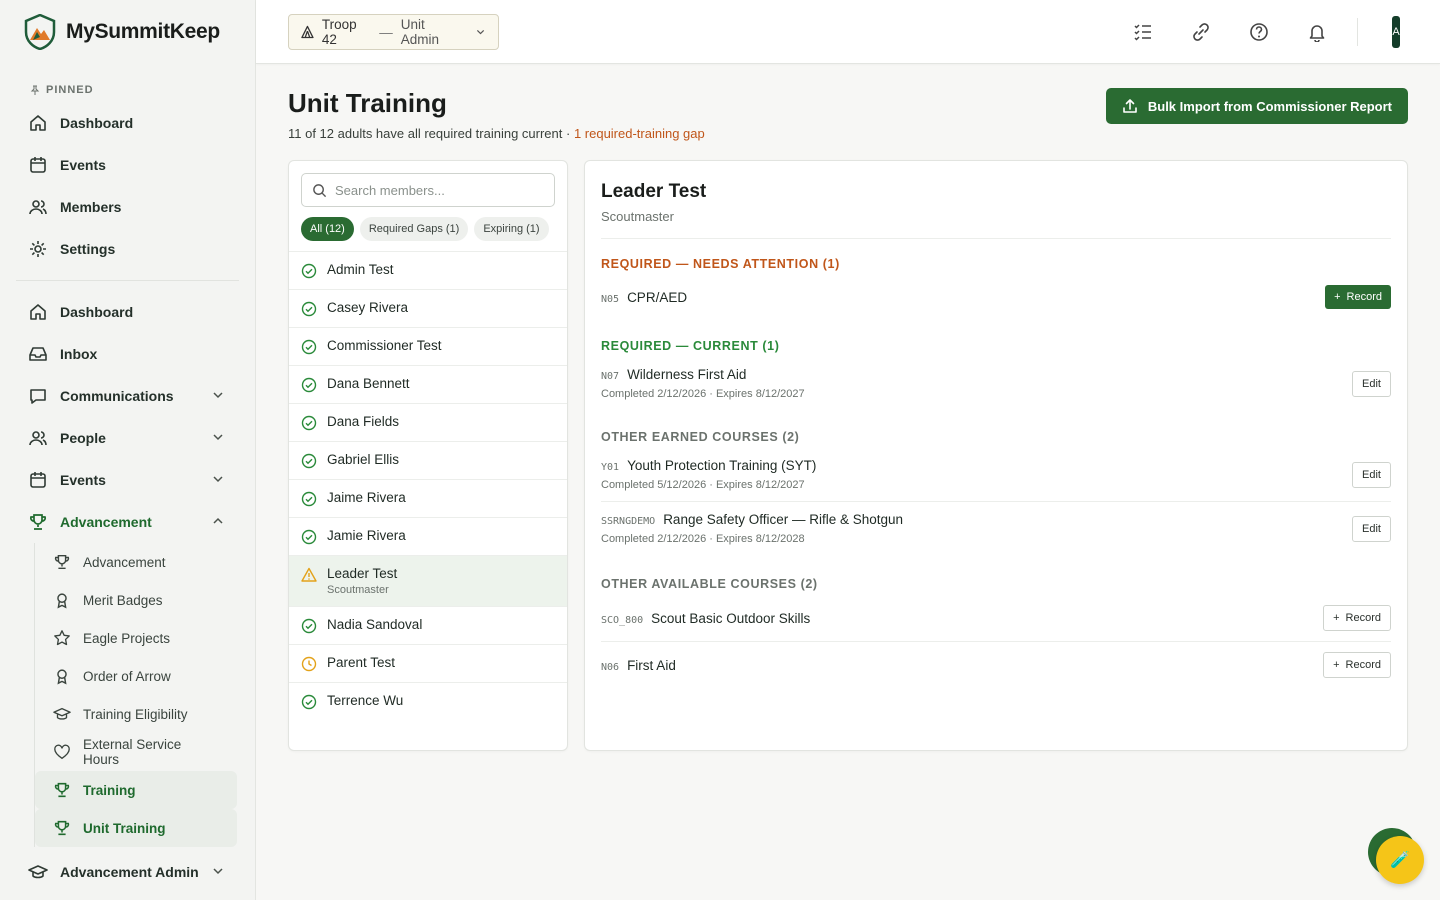 The image size is (1440, 900). What do you see at coordinates (127, 480) in the screenshot?
I see `sidebar-item-events: Events` at bounding box center [127, 480].